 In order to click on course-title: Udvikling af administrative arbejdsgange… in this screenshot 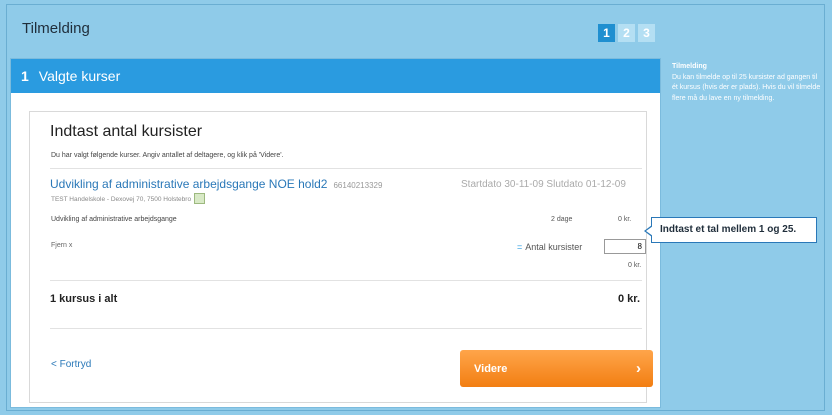, I will do `click(188, 184)`.